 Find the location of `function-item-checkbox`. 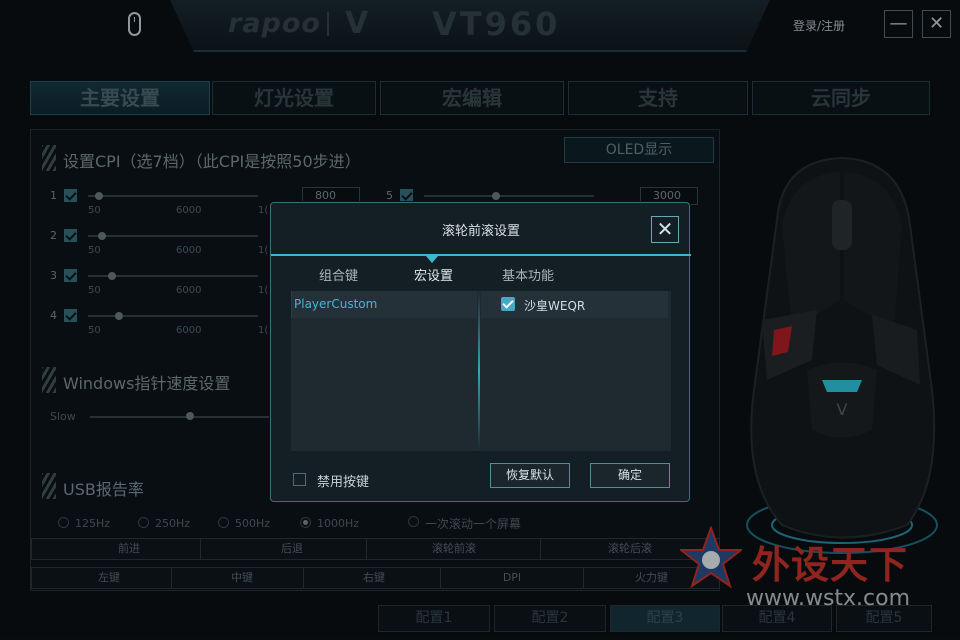

function-item-checkbox is located at coordinates (508, 304).